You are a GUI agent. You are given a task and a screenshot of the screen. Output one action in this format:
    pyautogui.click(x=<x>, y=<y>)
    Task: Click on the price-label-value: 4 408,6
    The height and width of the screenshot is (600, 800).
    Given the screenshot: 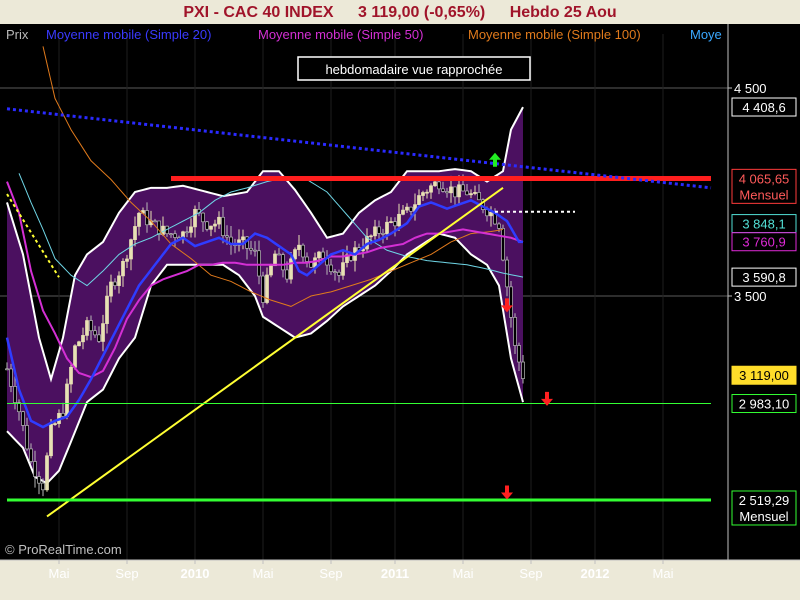 What is the action you would take?
    pyautogui.click(x=763, y=107)
    